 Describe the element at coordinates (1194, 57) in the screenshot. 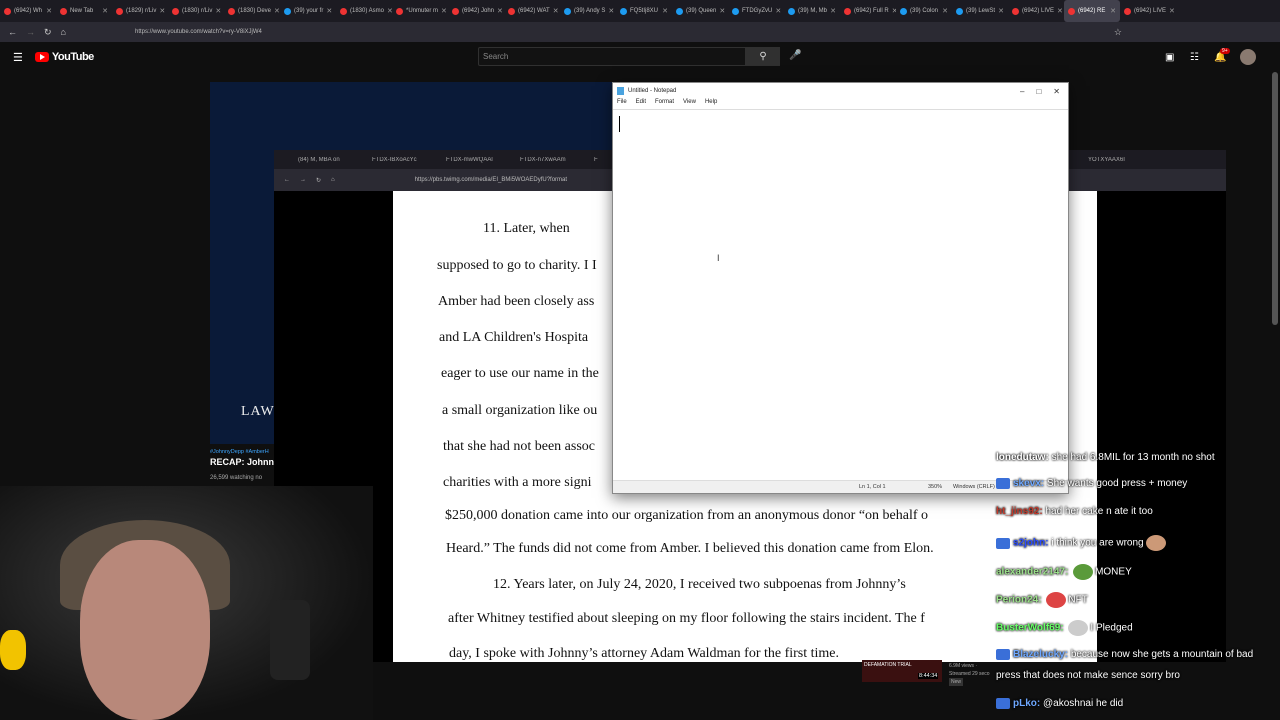

I see `apps-icon: ☷` at that location.